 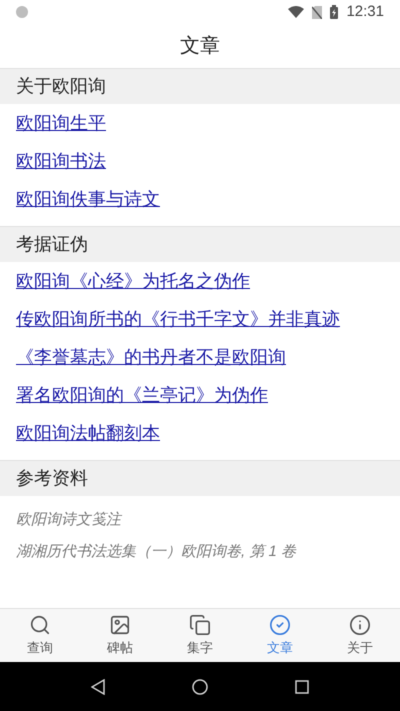 I want to click on article-link: 署名欧阳询的《兰亭记》为伪作, so click(x=142, y=395).